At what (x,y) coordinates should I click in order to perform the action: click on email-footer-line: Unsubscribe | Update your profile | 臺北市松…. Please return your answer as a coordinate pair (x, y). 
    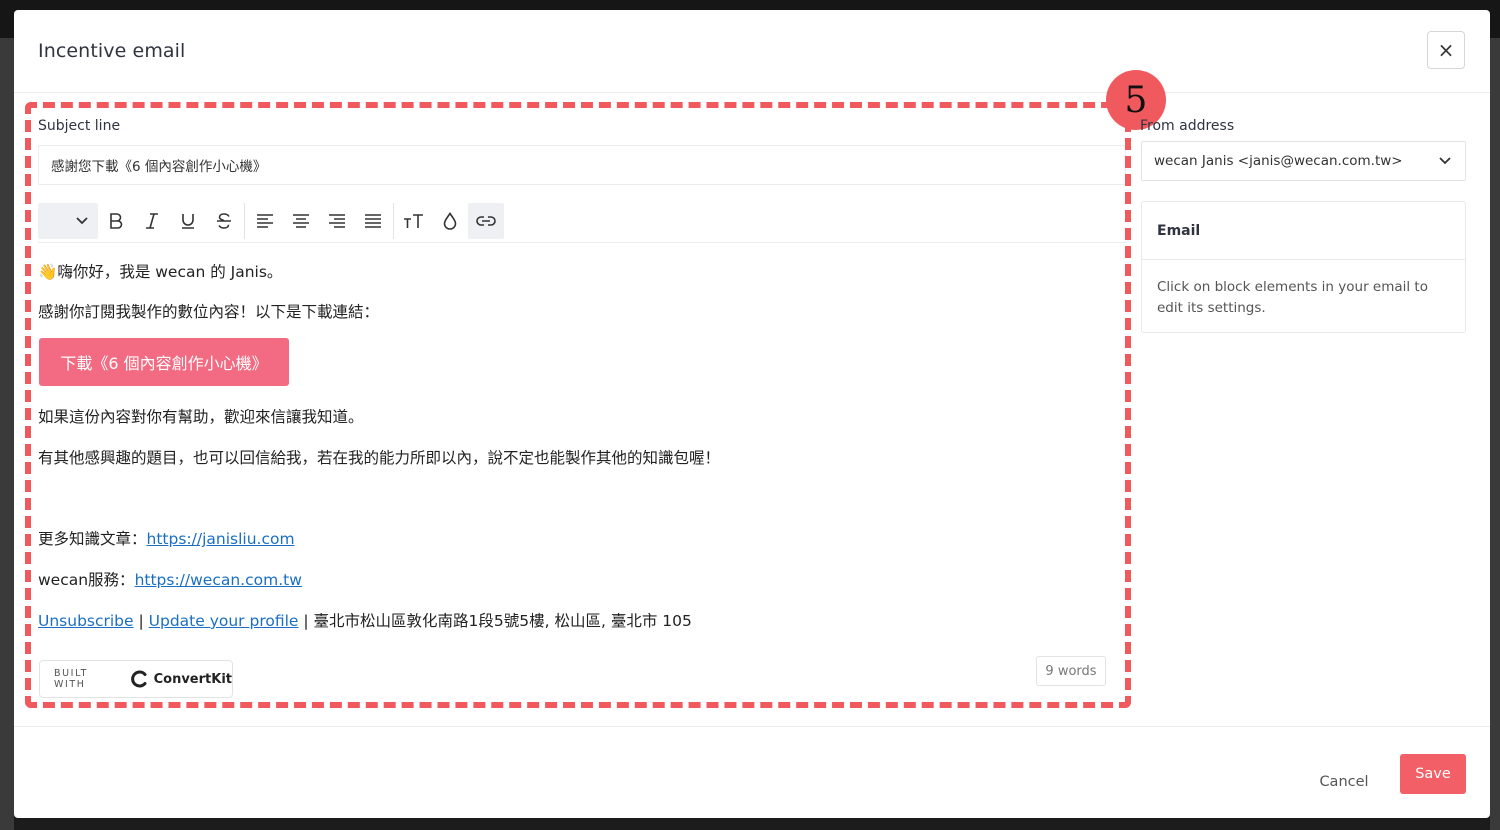
    Looking at the image, I should click on (365, 620).